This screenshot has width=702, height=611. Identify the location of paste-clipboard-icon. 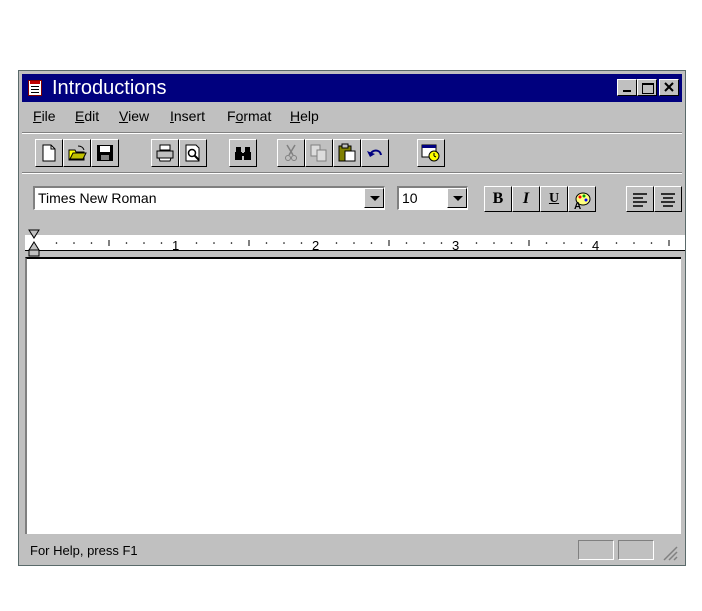
(347, 152).